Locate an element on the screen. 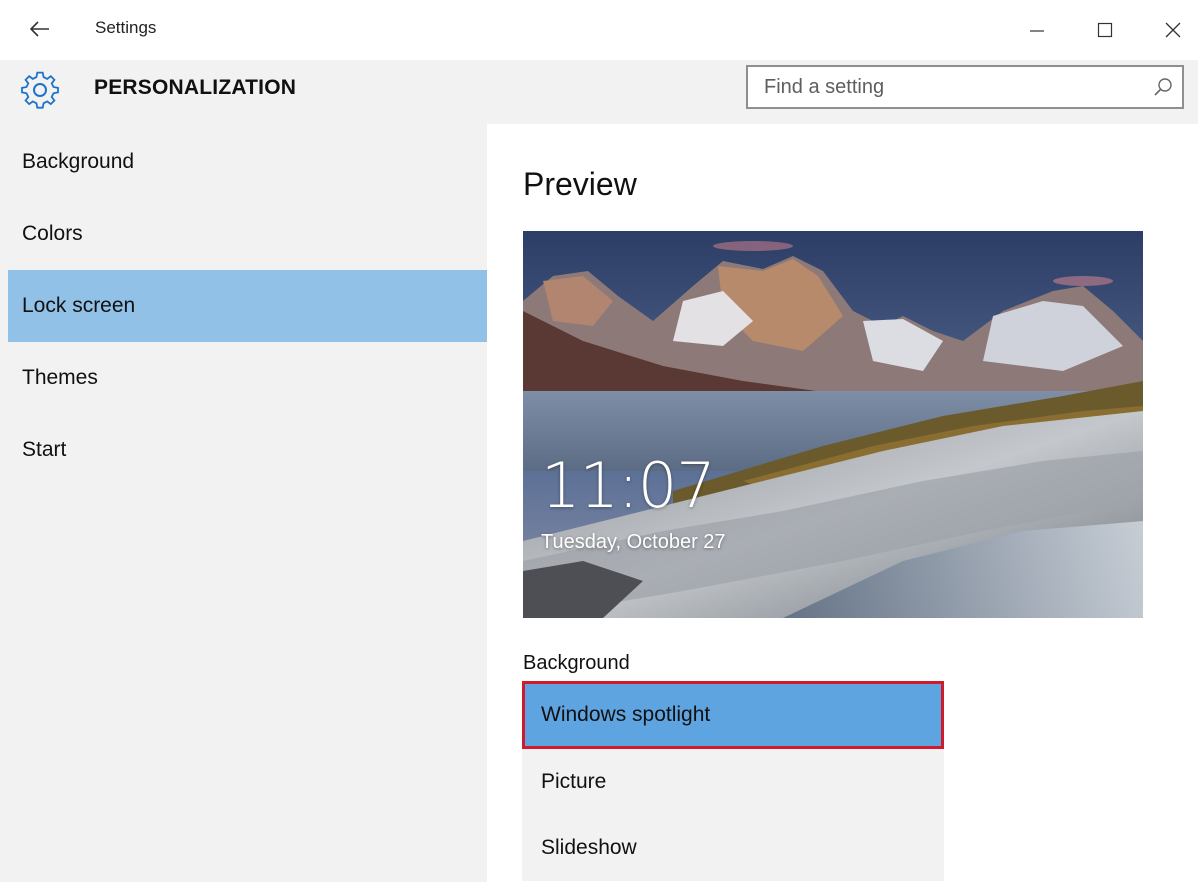  page-header: PERSONALIZATION is located at coordinates (599, 92).